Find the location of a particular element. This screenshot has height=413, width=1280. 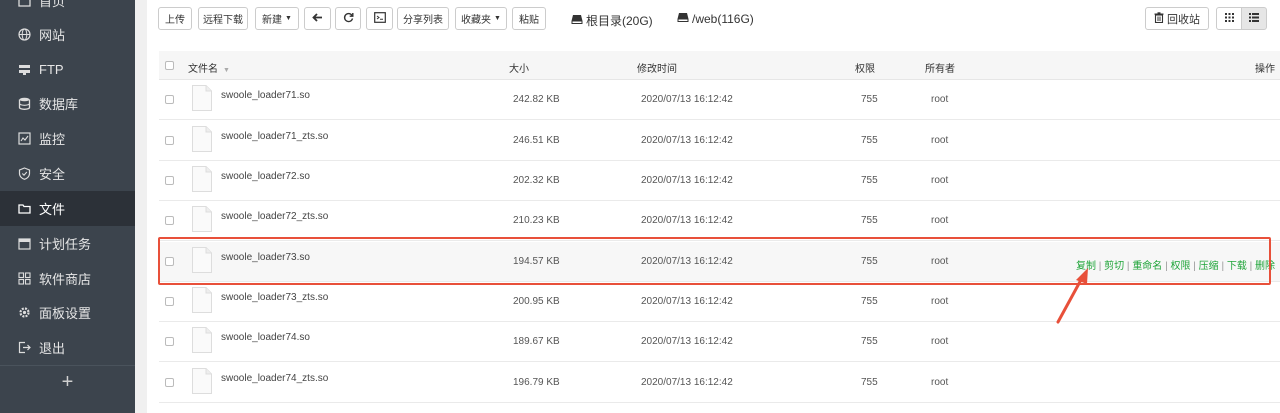

sidebar-item-cron: 计划任务 is located at coordinates (67, 243).